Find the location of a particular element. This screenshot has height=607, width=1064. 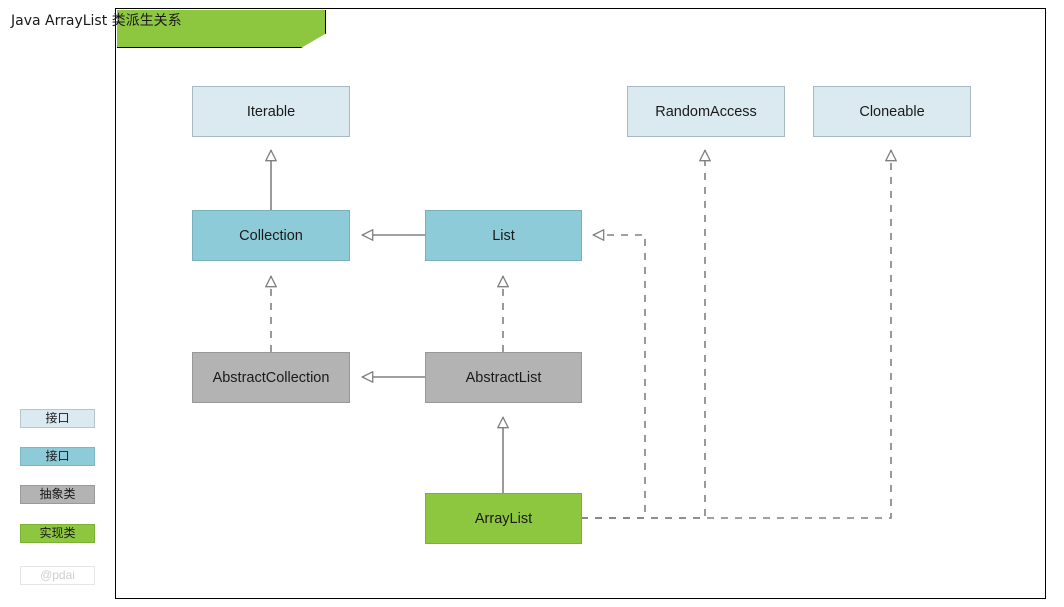

node-iterable: Iterable is located at coordinates (271, 111).